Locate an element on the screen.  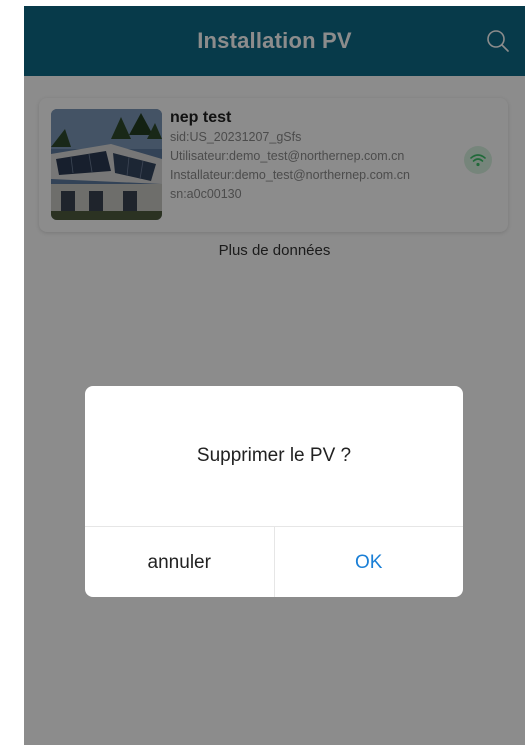
dialog-button-row: annuler OK is located at coordinates (274, 561).